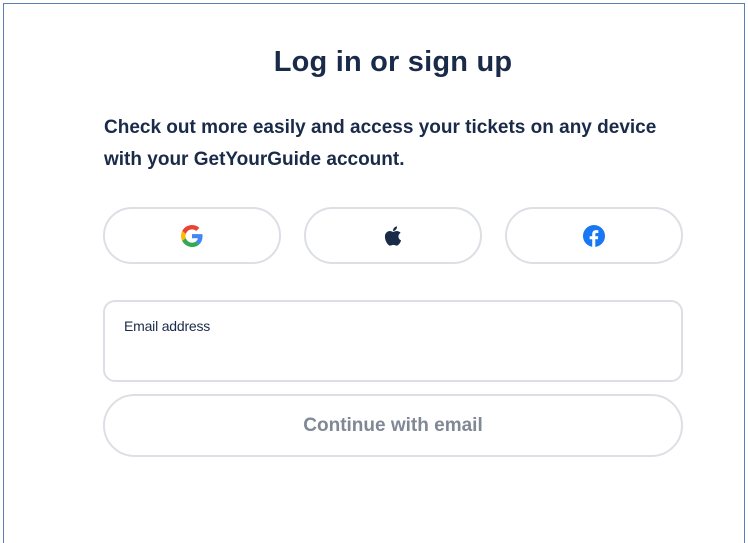 This screenshot has width=748, height=543. I want to click on email-field-label: Email address, so click(167, 326).